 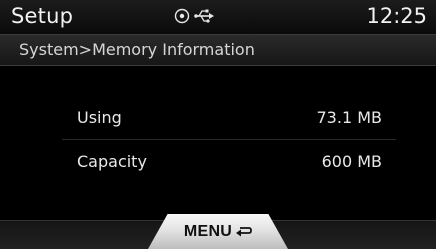 I want to click on capacity-value: 600 MB, so click(x=351, y=161).